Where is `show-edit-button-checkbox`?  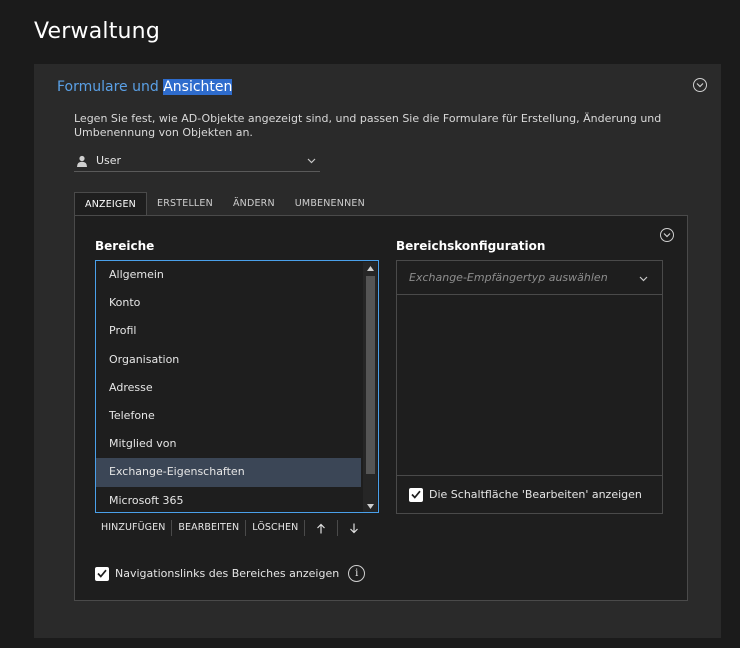
show-edit-button-checkbox is located at coordinates (416, 494).